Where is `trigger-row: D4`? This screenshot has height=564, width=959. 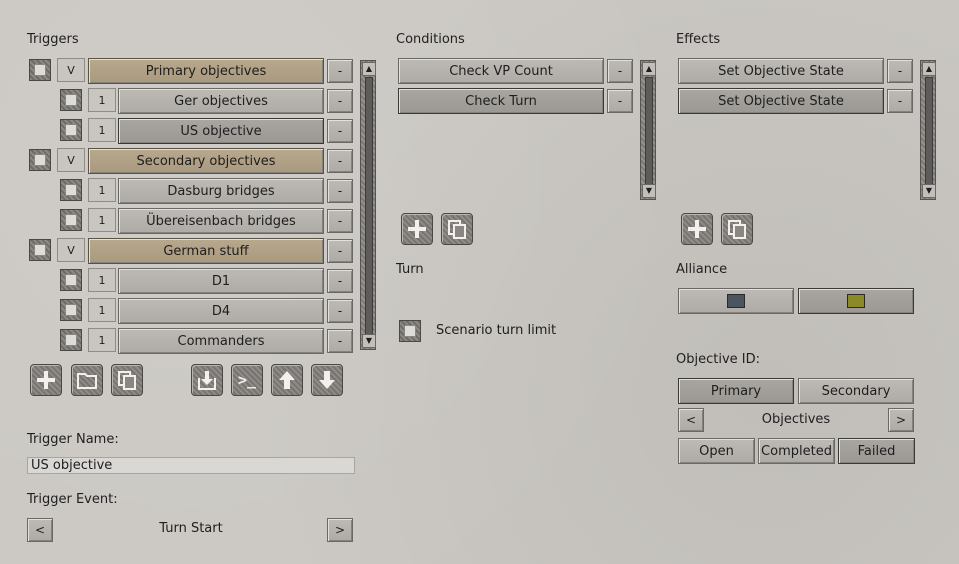
trigger-row: D4 is located at coordinates (221, 311).